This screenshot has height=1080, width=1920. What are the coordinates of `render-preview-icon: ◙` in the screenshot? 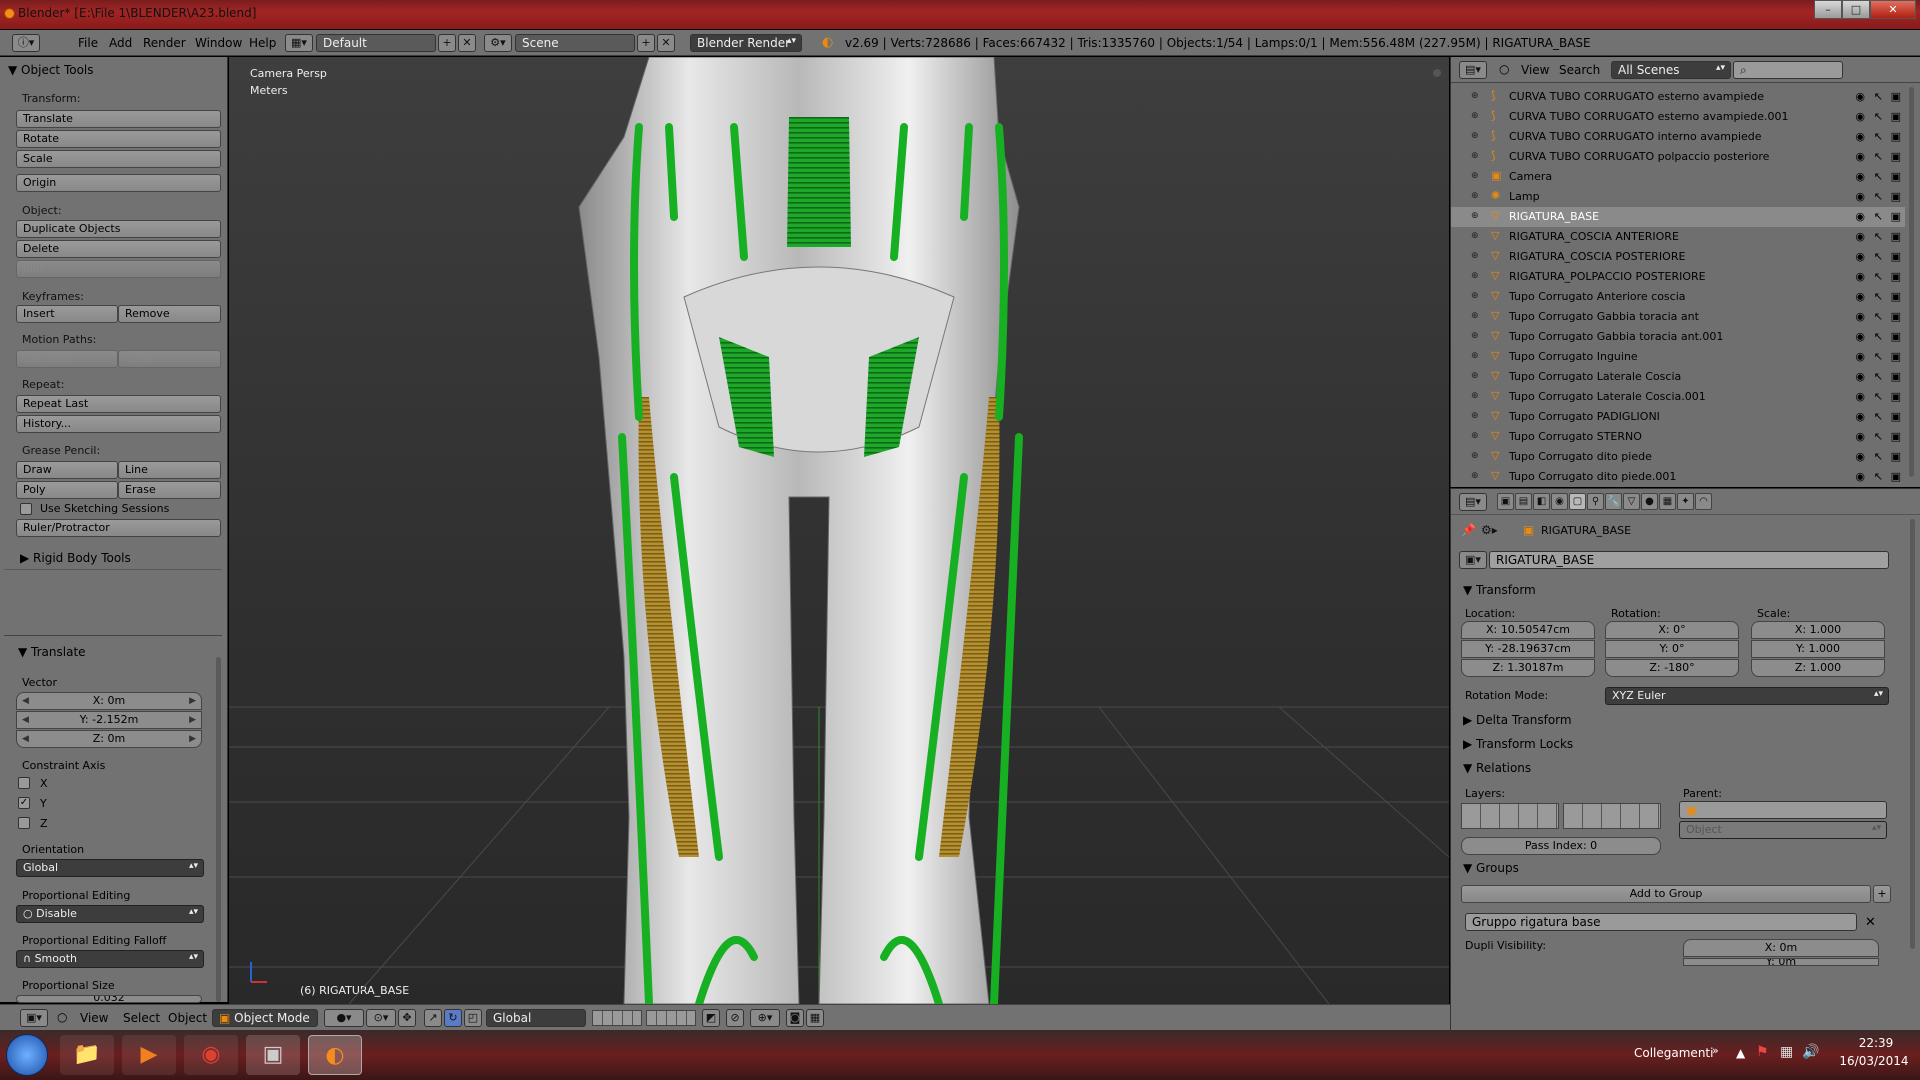 It's located at (795, 1018).